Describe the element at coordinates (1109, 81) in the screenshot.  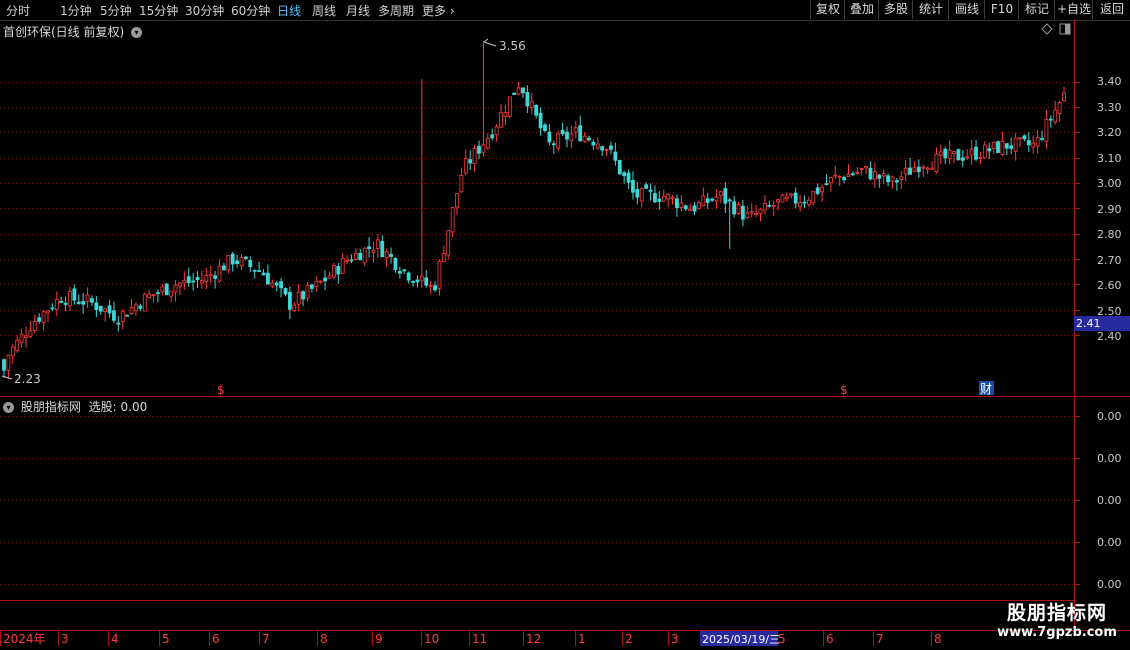
I see `price-tick: 3.40` at that location.